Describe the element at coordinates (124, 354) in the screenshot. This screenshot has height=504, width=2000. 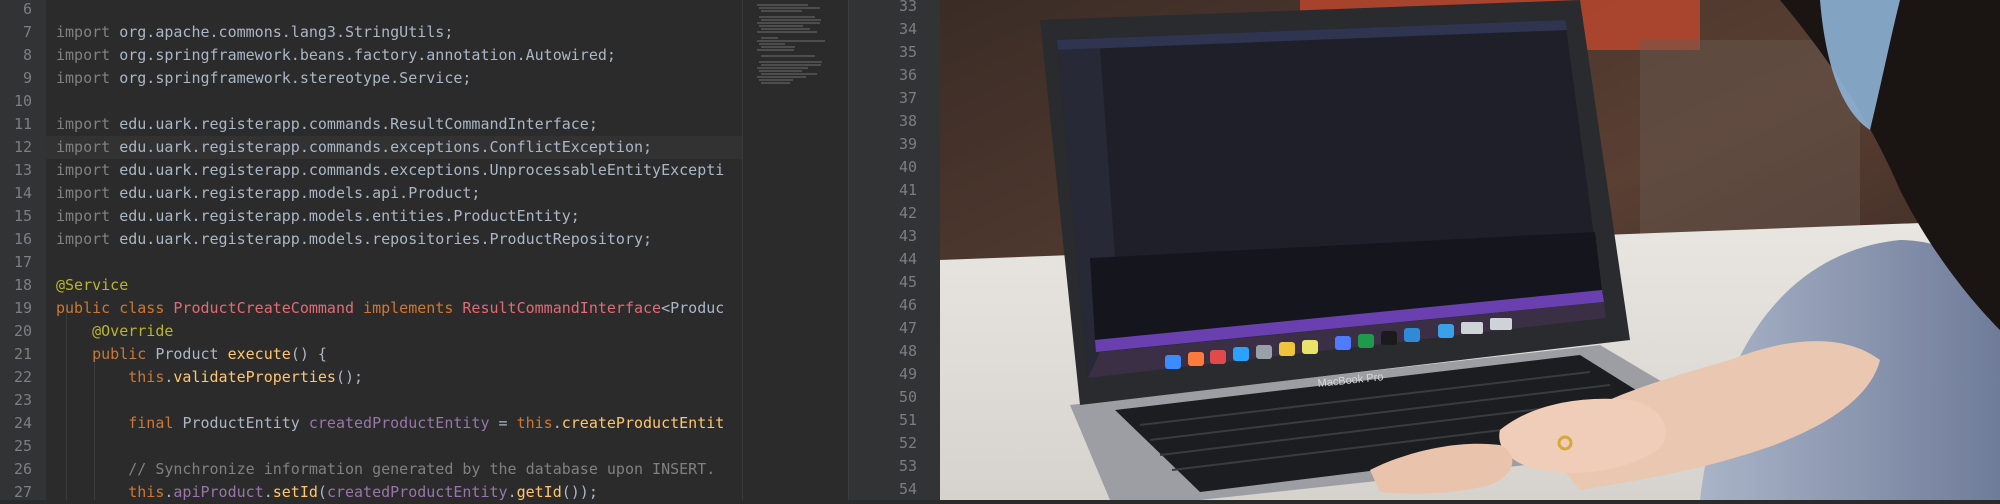
I see `code-token: public` at that location.